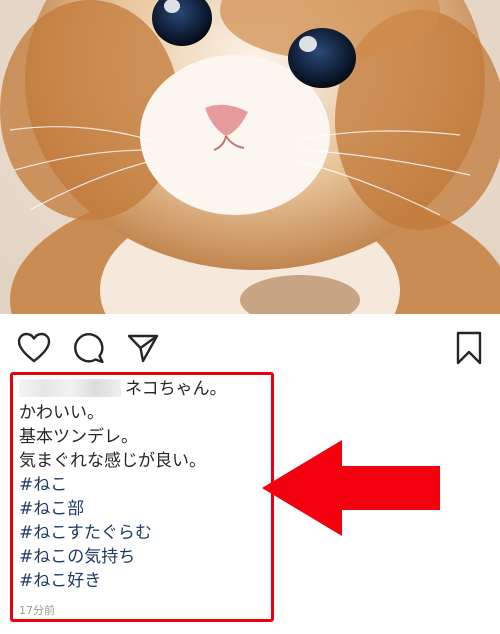  I want to click on post-timestamp: 17分前, so click(37, 610).